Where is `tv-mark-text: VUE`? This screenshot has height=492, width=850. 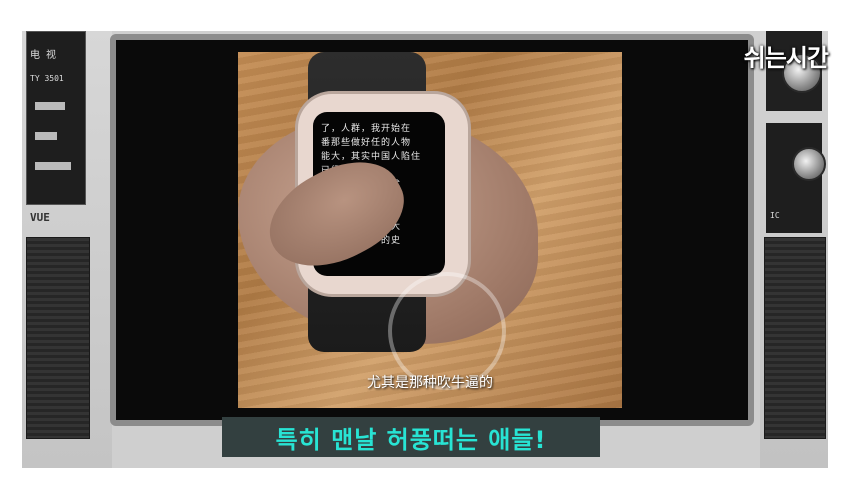 tv-mark-text: VUE is located at coordinates (40, 217).